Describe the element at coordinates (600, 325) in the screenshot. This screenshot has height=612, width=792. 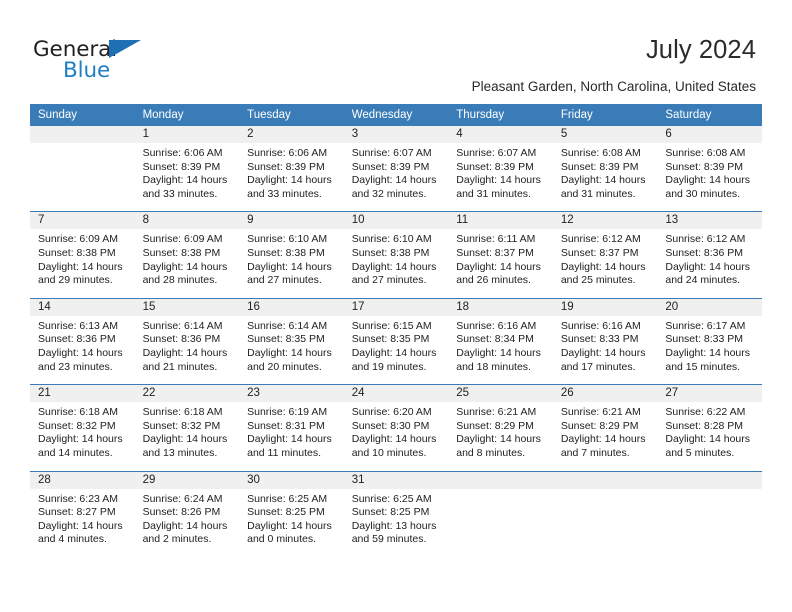
I see `sunrise-text: Sunrise: 6:16 AM` at that location.